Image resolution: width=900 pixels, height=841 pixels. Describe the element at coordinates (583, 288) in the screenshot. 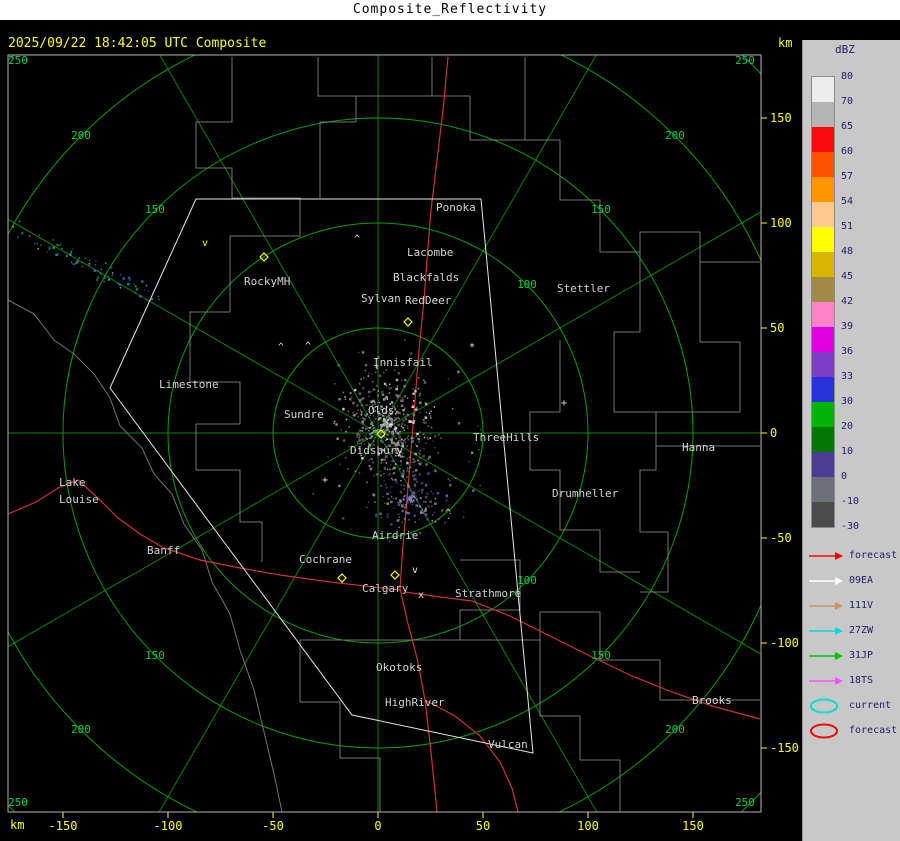

I see `city-label: Stettler` at that location.